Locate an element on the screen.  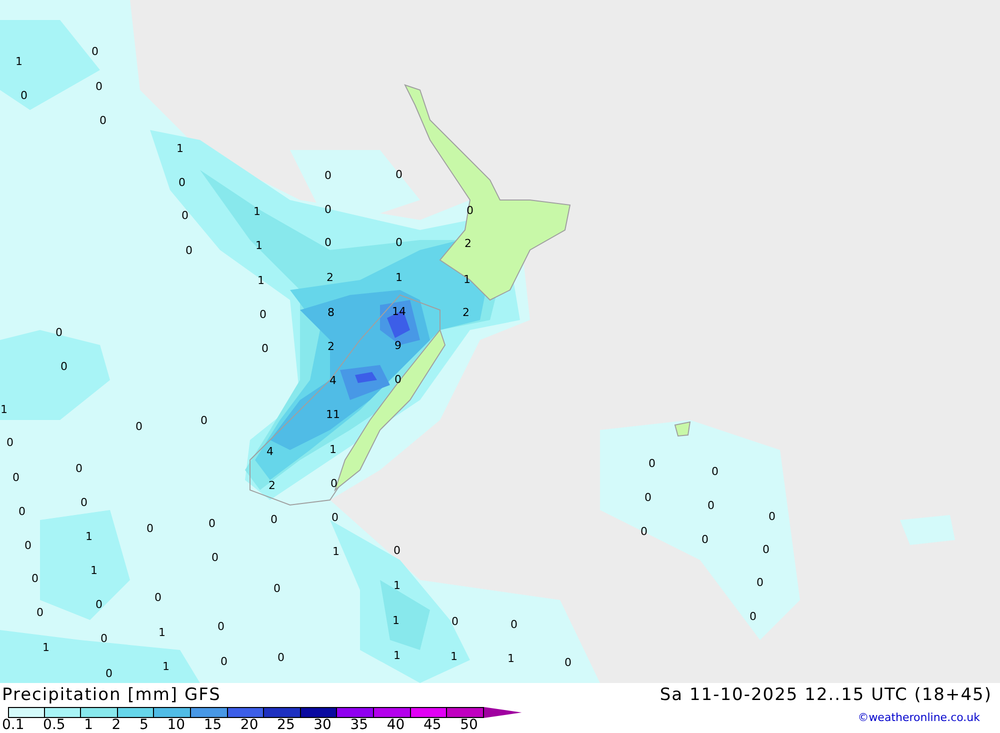
map-title: Precipitation [mm] GFS is located at coordinates (111, 695).